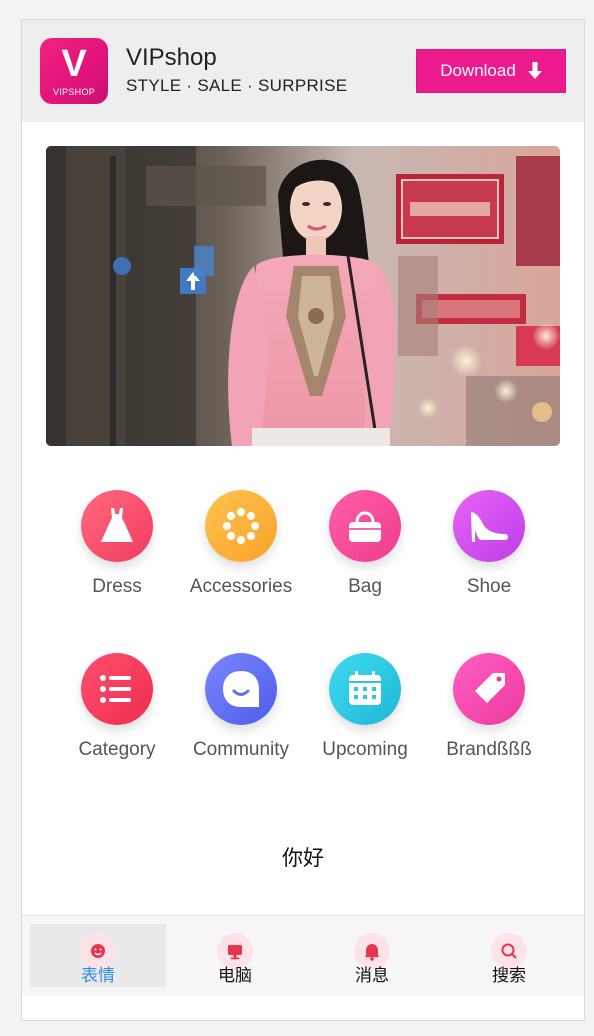 The width and height of the screenshot is (594, 1036). I want to click on category-brand: Brandßßß, so click(489, 718).